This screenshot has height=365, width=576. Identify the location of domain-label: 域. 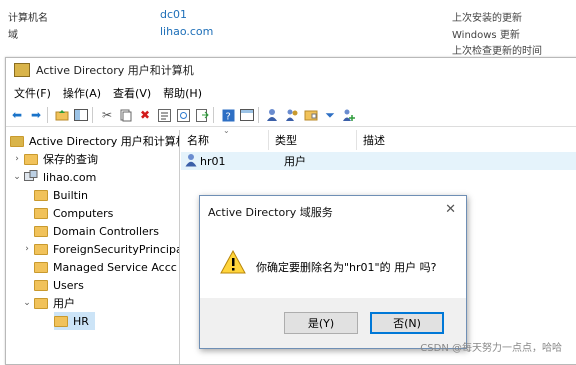
(13, 35).